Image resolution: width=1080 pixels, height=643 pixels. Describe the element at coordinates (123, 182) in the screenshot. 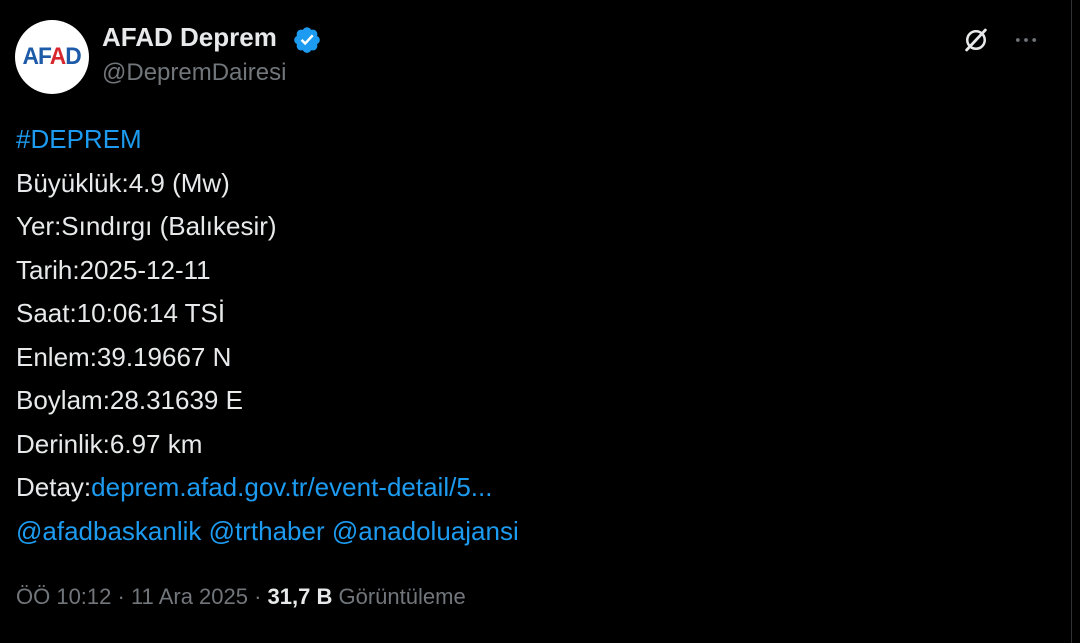

I see `magnitude-line: Büyüklük:4.9 (Mw)` at that location.